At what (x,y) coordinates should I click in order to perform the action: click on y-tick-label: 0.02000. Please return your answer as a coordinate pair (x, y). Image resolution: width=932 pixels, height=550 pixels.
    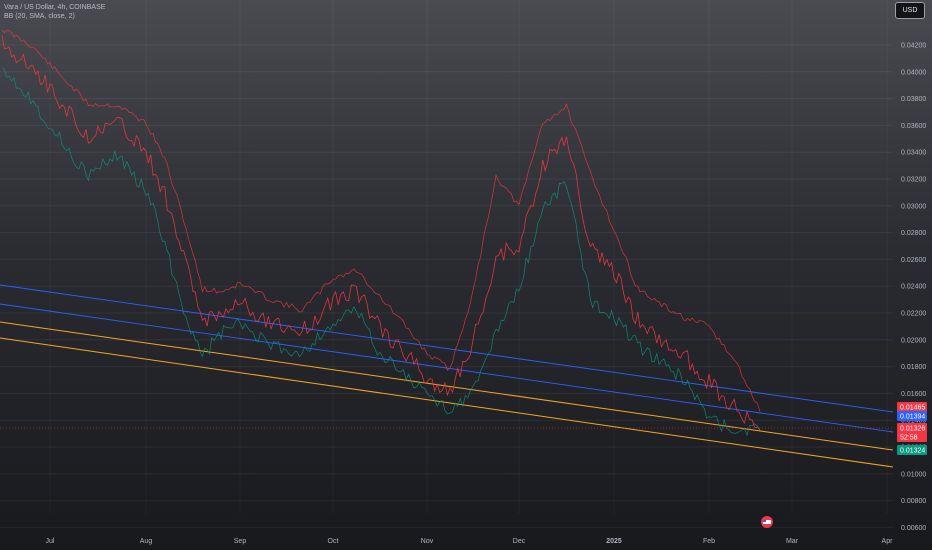
    Looking at the image, I should click on (913, 340).